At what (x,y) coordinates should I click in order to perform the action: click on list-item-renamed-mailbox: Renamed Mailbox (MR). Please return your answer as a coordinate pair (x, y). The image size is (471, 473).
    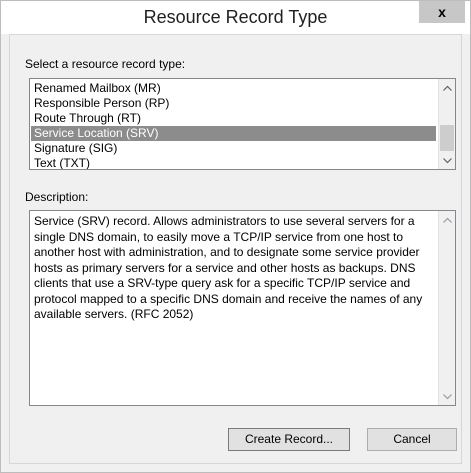
    Looking at the image, I should click on (233, 88).